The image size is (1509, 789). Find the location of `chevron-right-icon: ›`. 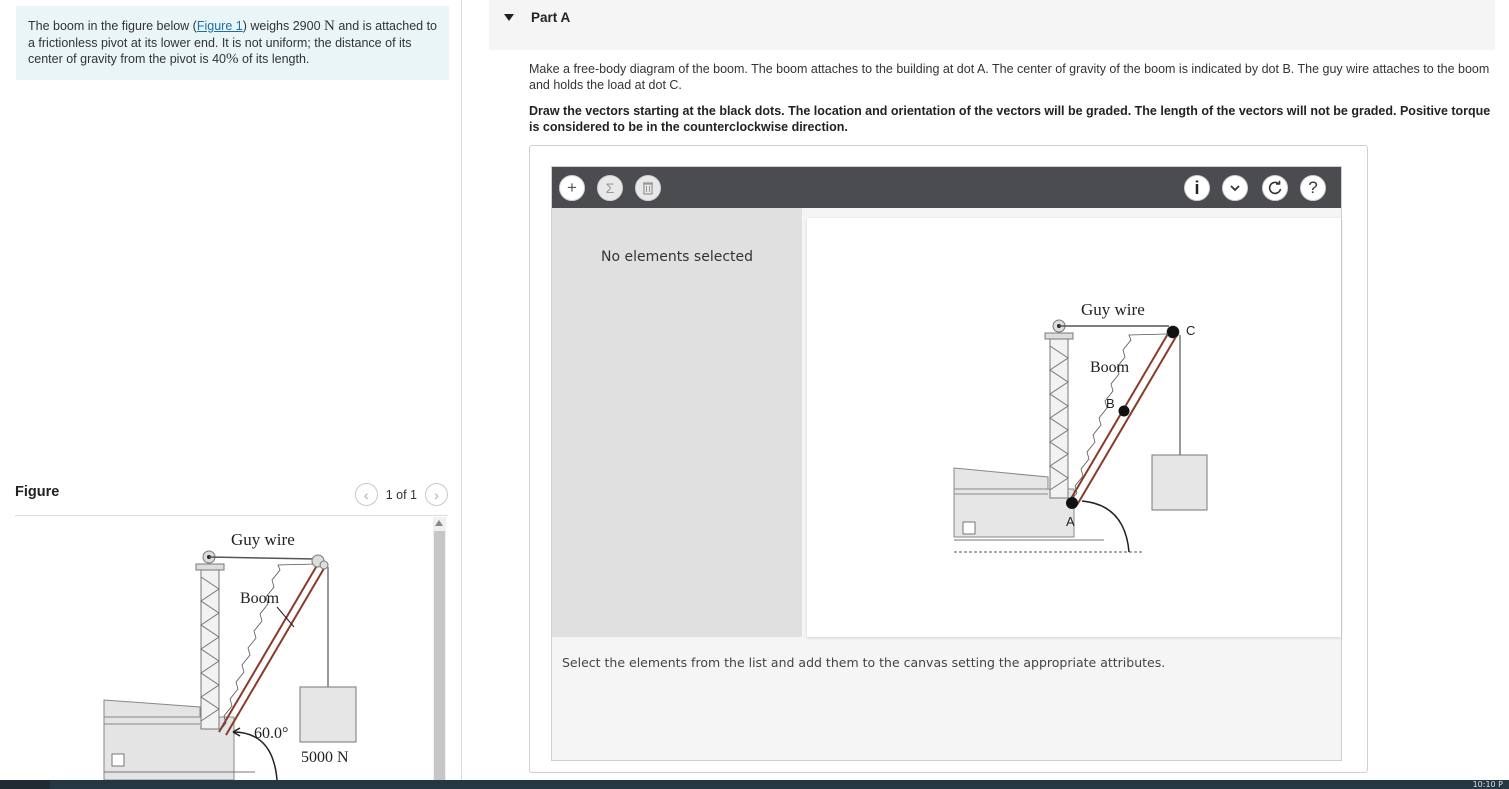

chevron-right-icon: › is located at coordinates (436, 494).